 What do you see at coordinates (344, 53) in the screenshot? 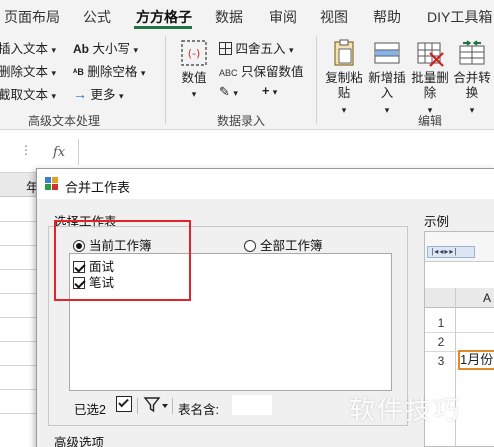
I see `clipboard-icon` at bounding box center [344, 53].